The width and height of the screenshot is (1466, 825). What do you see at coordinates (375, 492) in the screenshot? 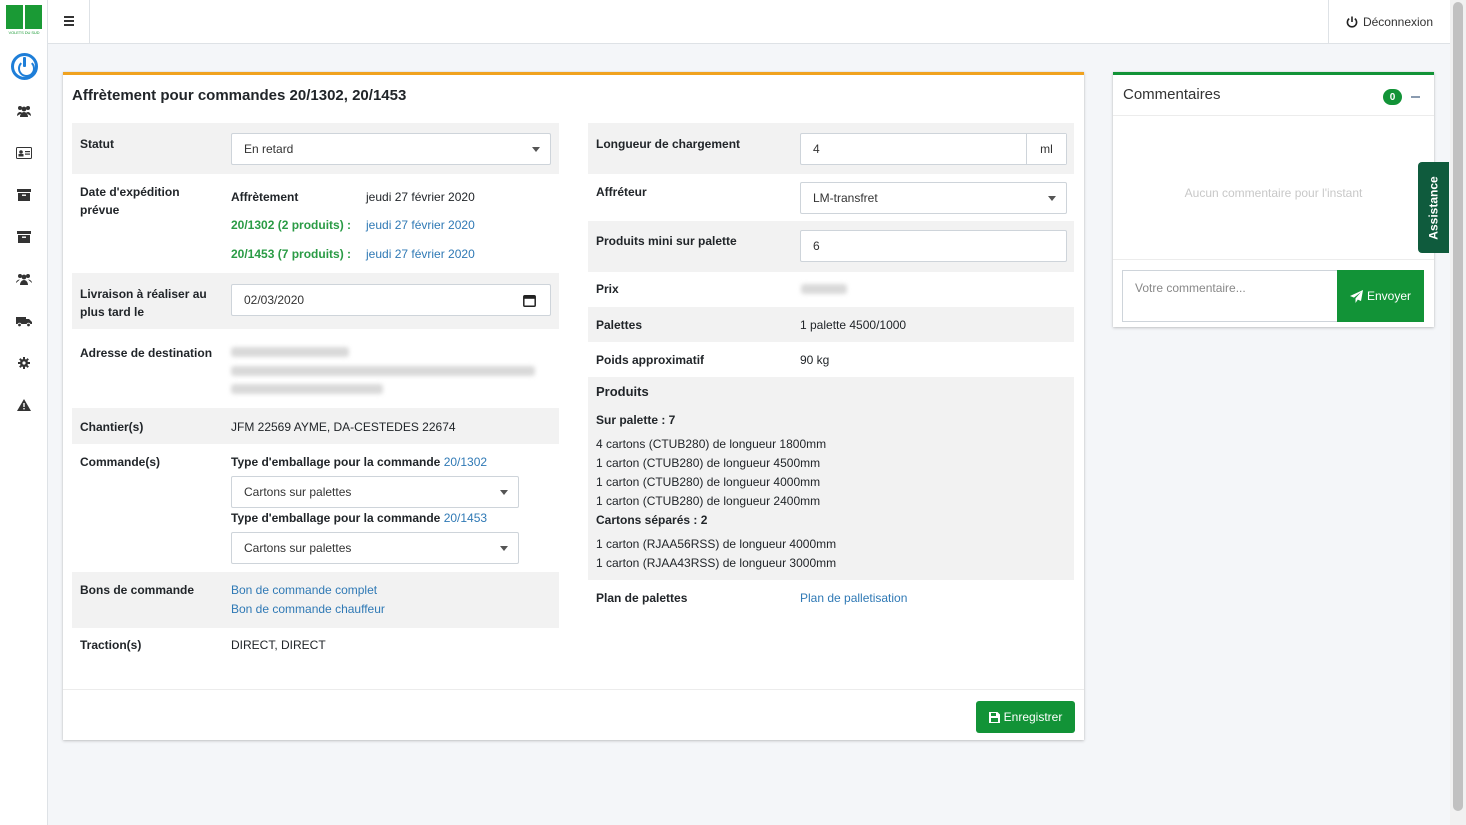
I see `emballage-select-1: Cartons sur palettes` at bounding box center [375, 492].